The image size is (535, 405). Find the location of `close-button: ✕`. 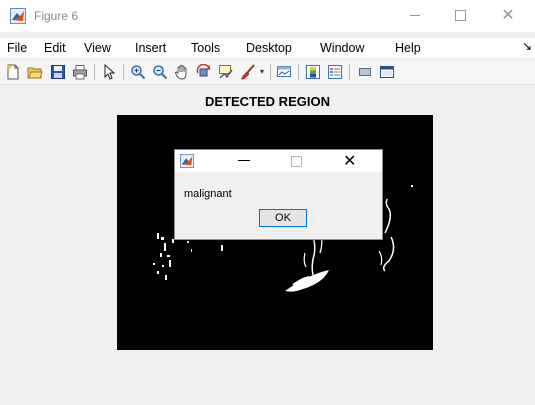

close-button: ✕ is located at coordinates (508, 16).